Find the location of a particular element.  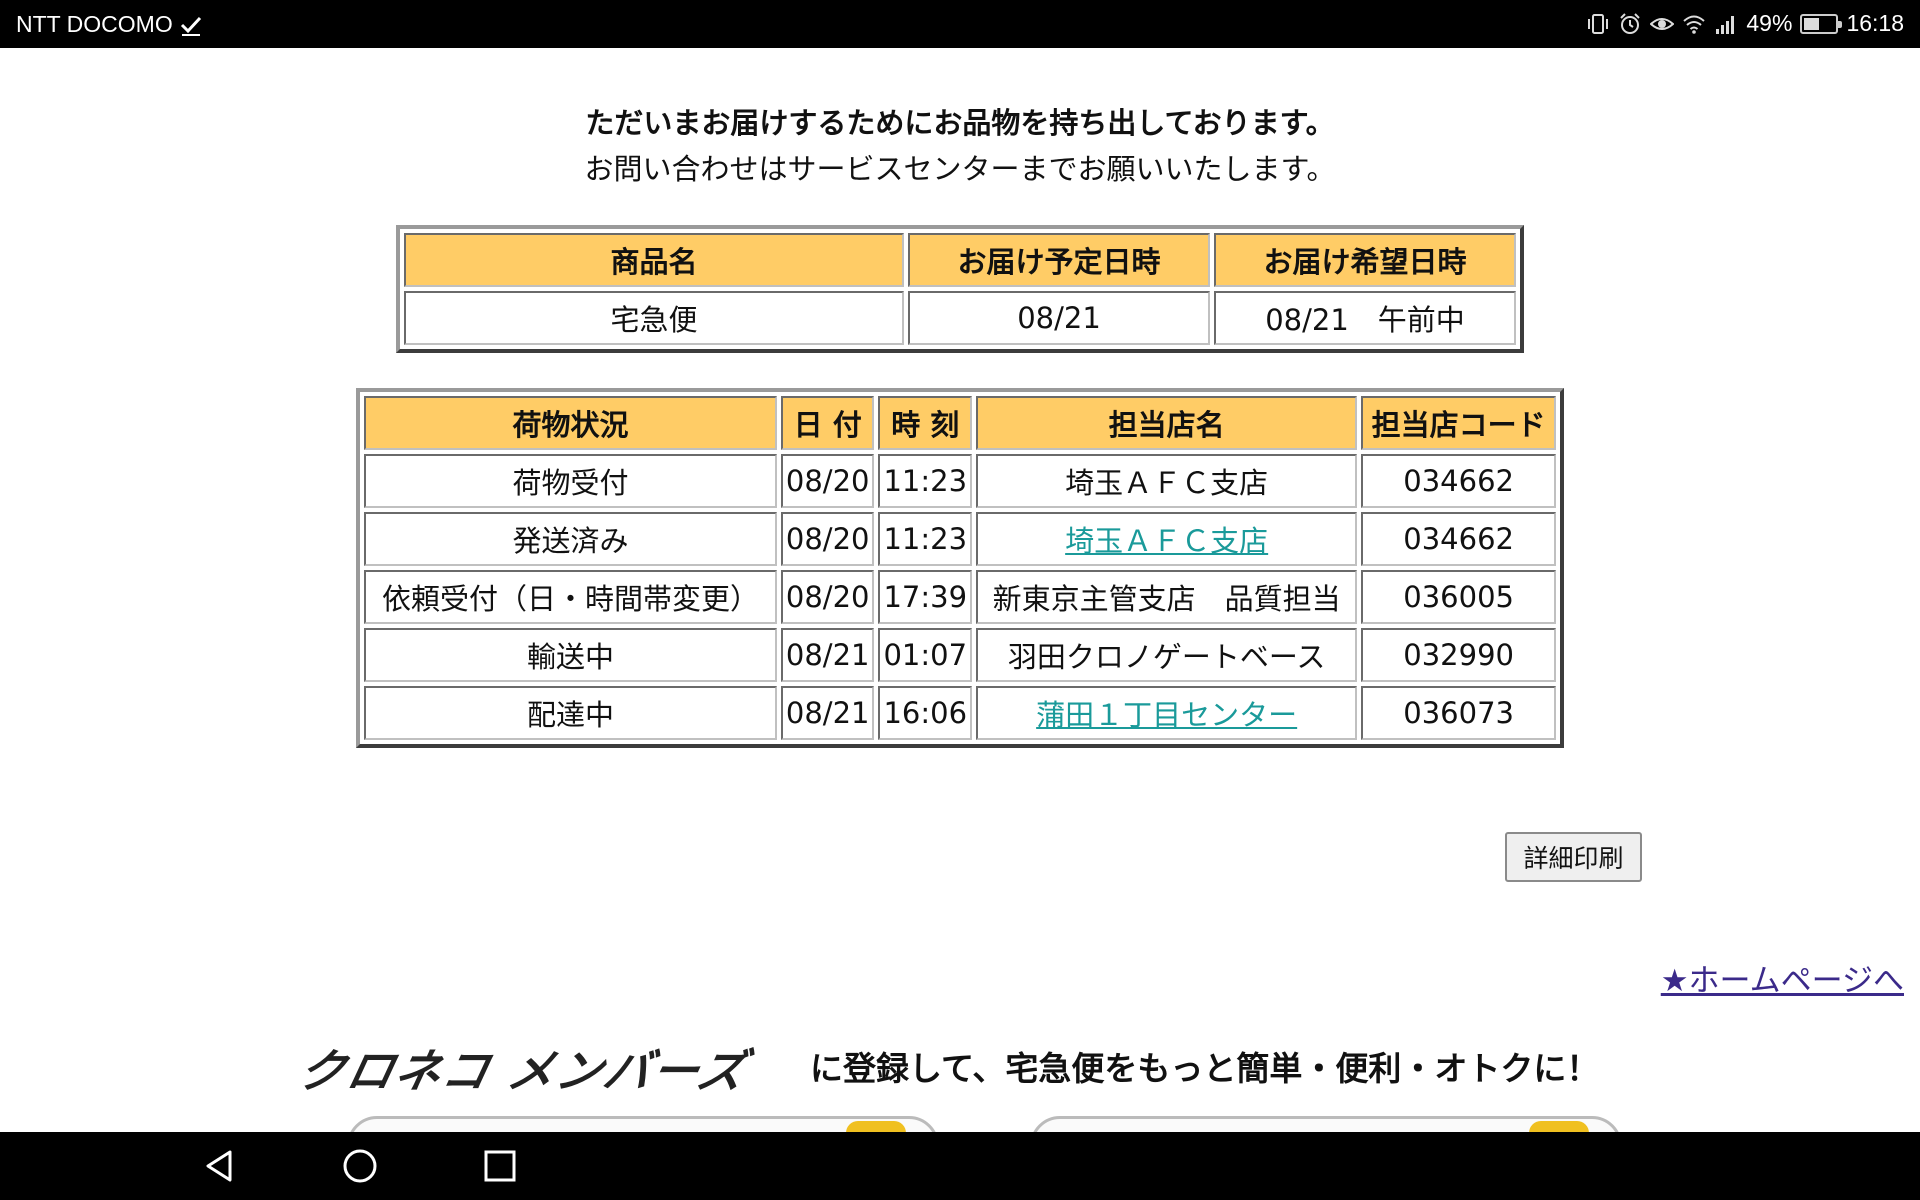

status-cell: 荷物受付 is located at coordinates (570, 481).